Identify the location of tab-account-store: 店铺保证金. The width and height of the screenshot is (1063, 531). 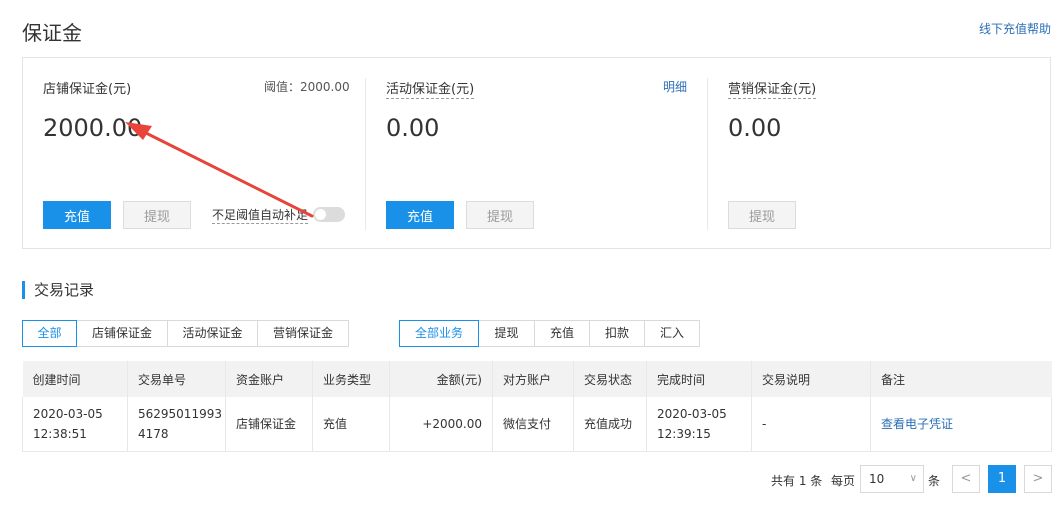
(122, 333).